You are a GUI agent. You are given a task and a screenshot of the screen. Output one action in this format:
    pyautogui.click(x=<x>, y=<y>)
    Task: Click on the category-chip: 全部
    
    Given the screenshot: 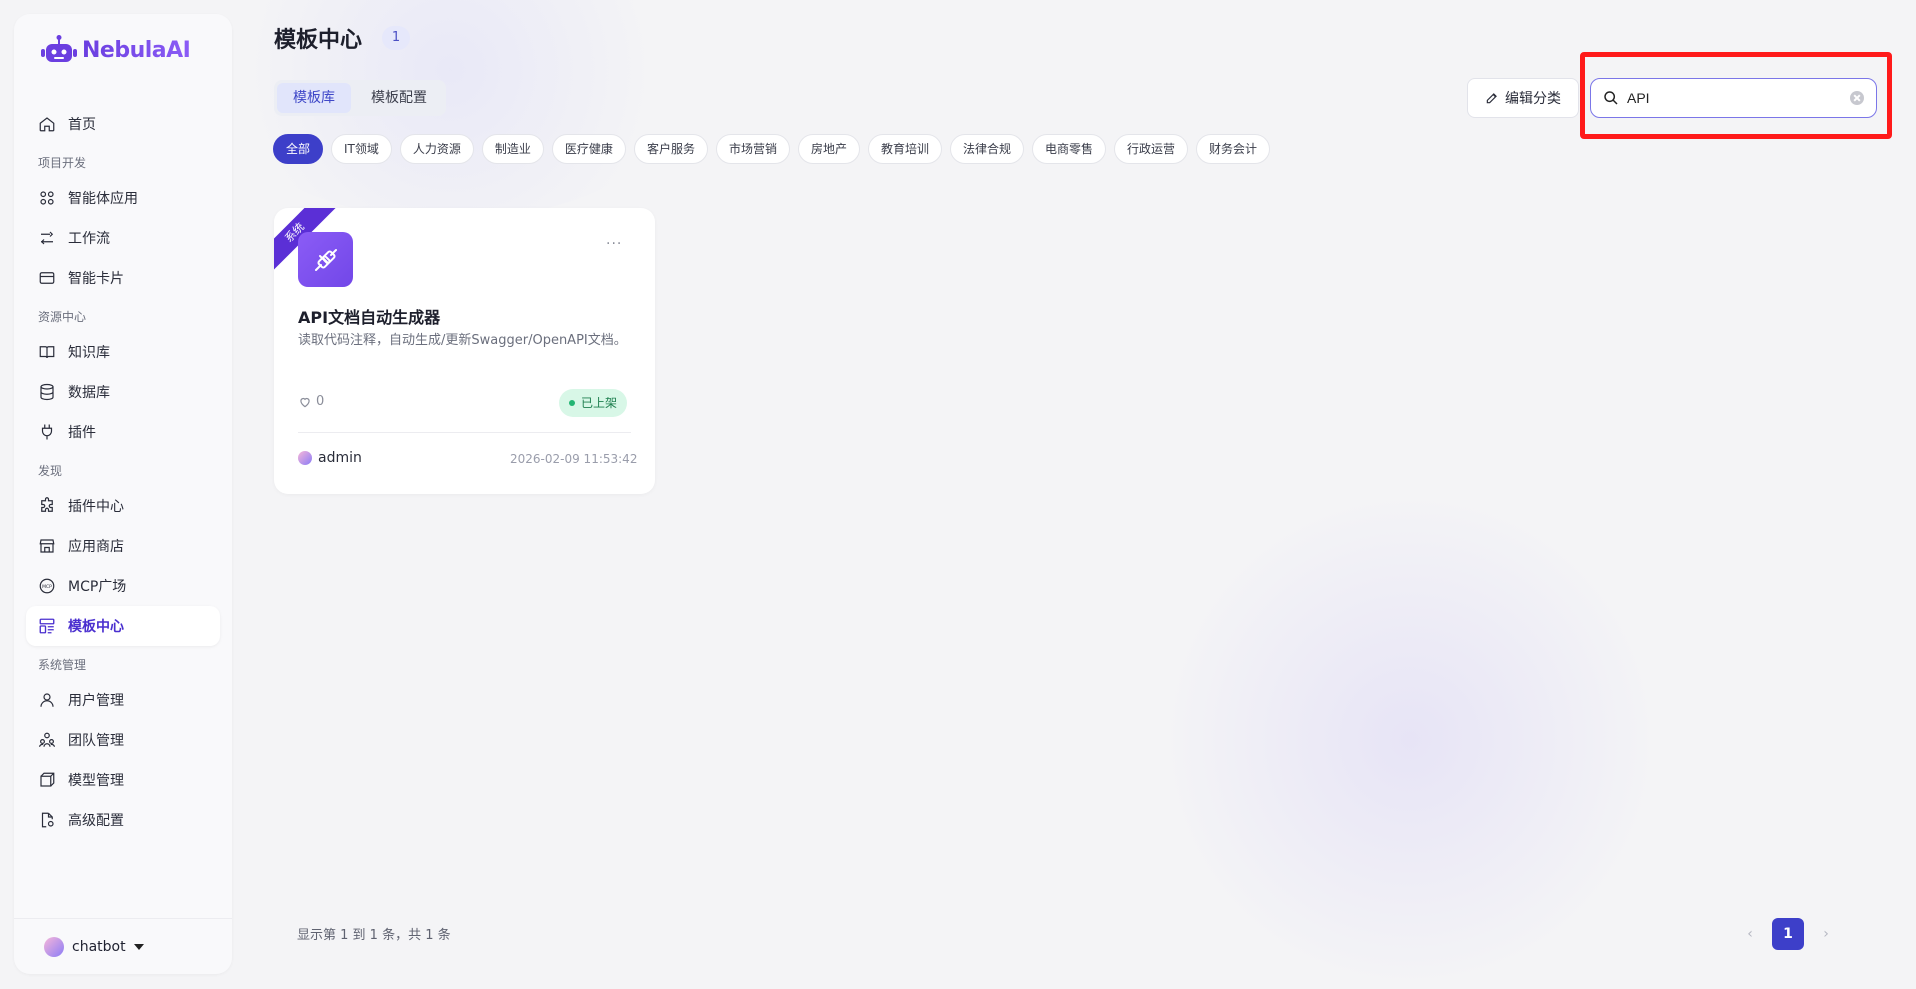 What is the action you would take?
    pyautogui.click(x=298, y=149)
    